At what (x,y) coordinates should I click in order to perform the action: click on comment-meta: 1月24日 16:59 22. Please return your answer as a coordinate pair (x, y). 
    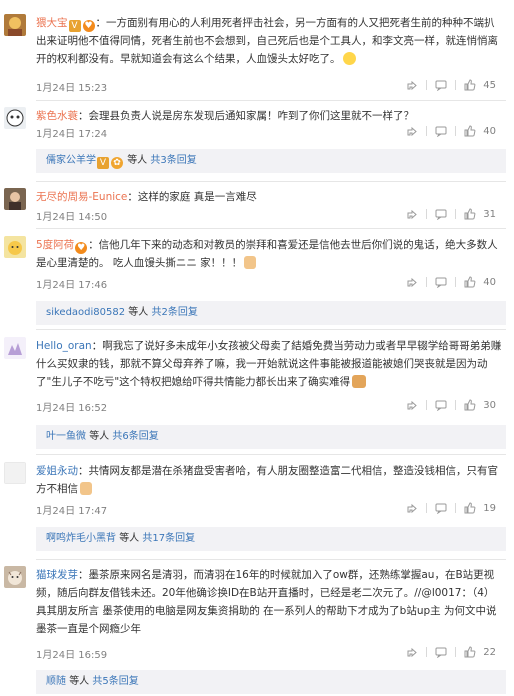
    Looking at the image, I should click on (270, 654).